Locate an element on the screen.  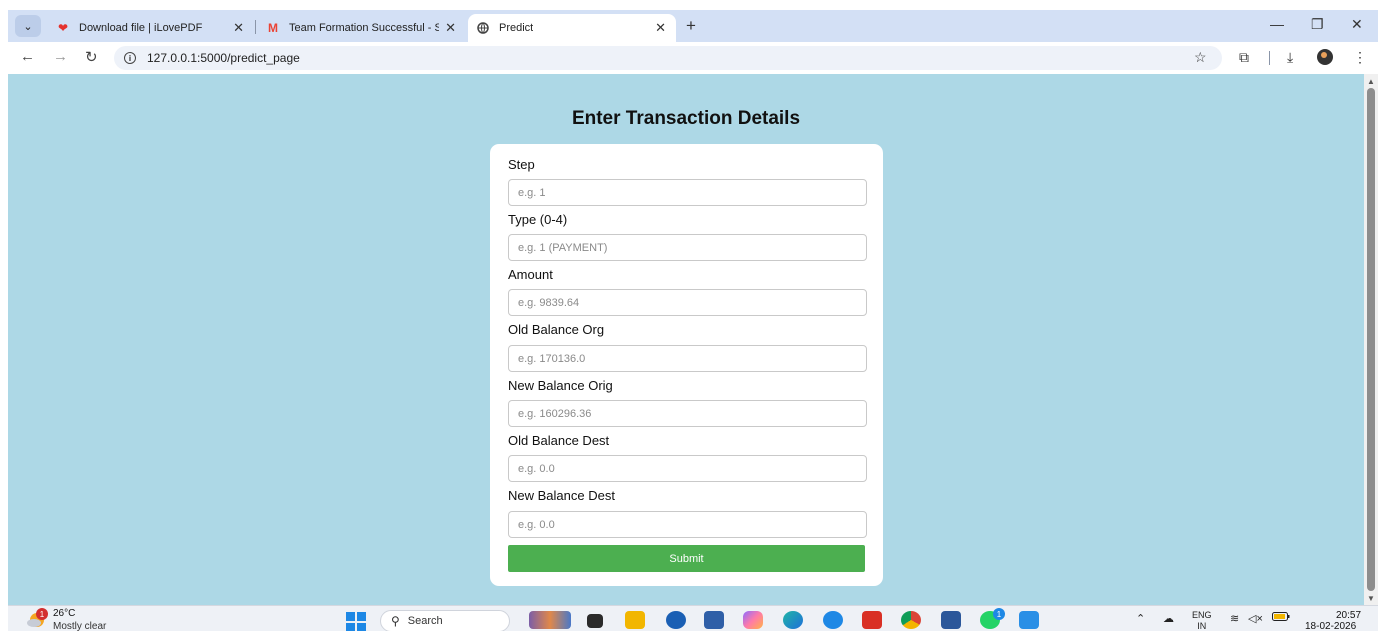
step-label: Step is located at coordinates (521, 164).